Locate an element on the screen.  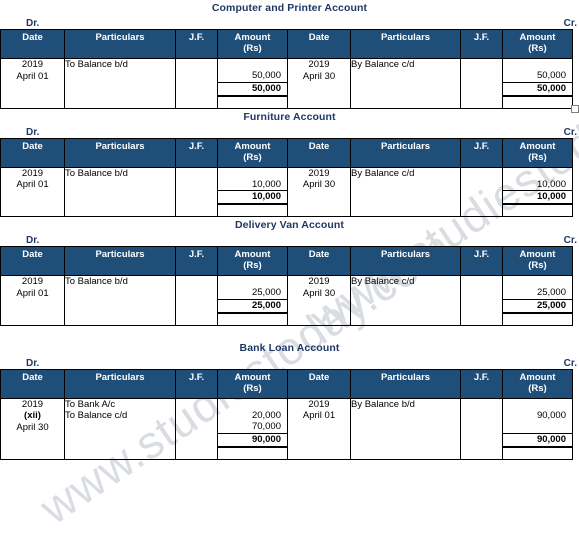
amount-stack: 20,000 70,000 90,000 is located at coordinates (252, 429).